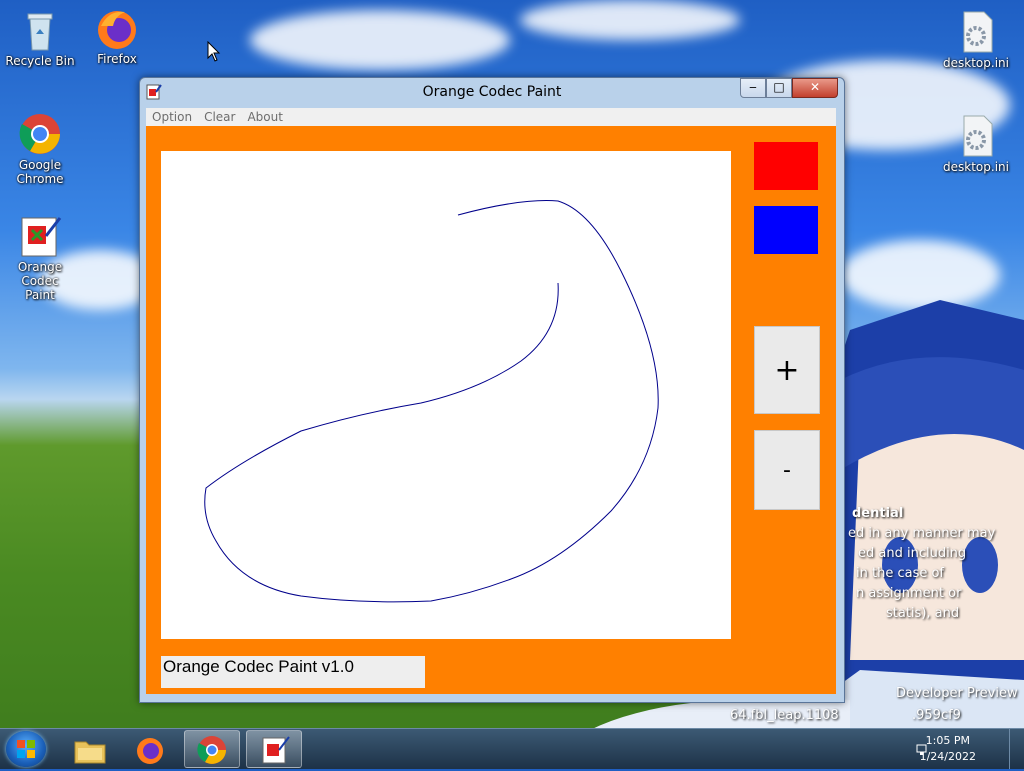  What do you see at coordinates (787, 470) in the screenshot?
I see `zoom-out-button: -` at bounding box center [787, 470].